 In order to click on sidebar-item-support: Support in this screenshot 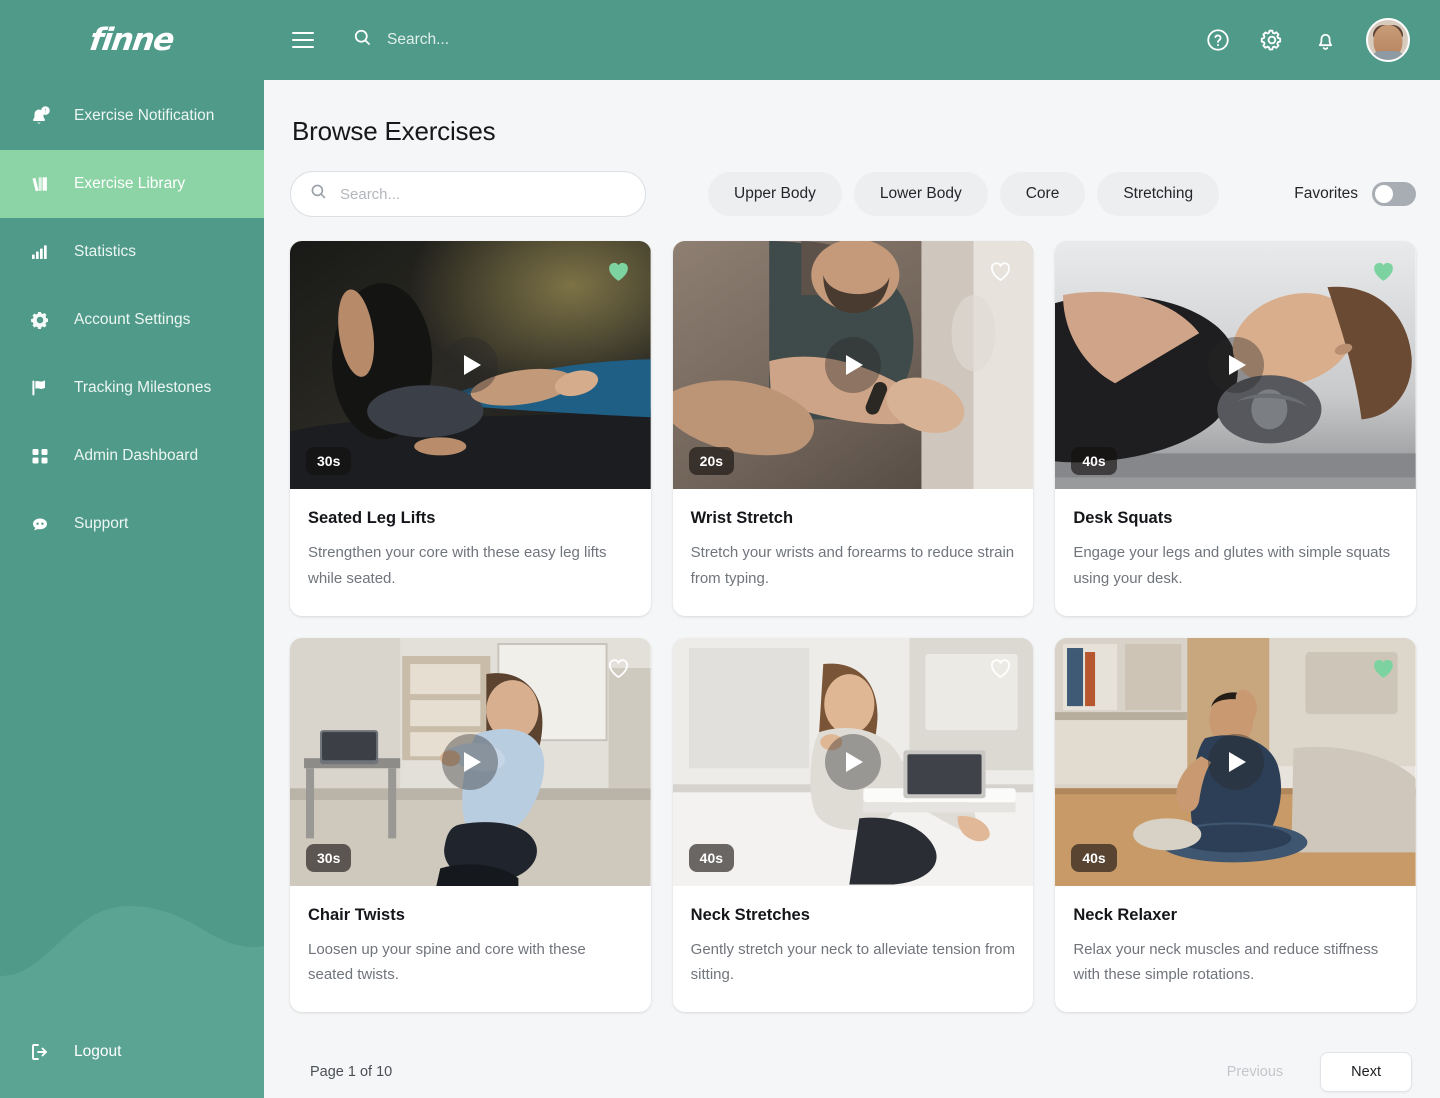, I will do `click(132, 524)`.